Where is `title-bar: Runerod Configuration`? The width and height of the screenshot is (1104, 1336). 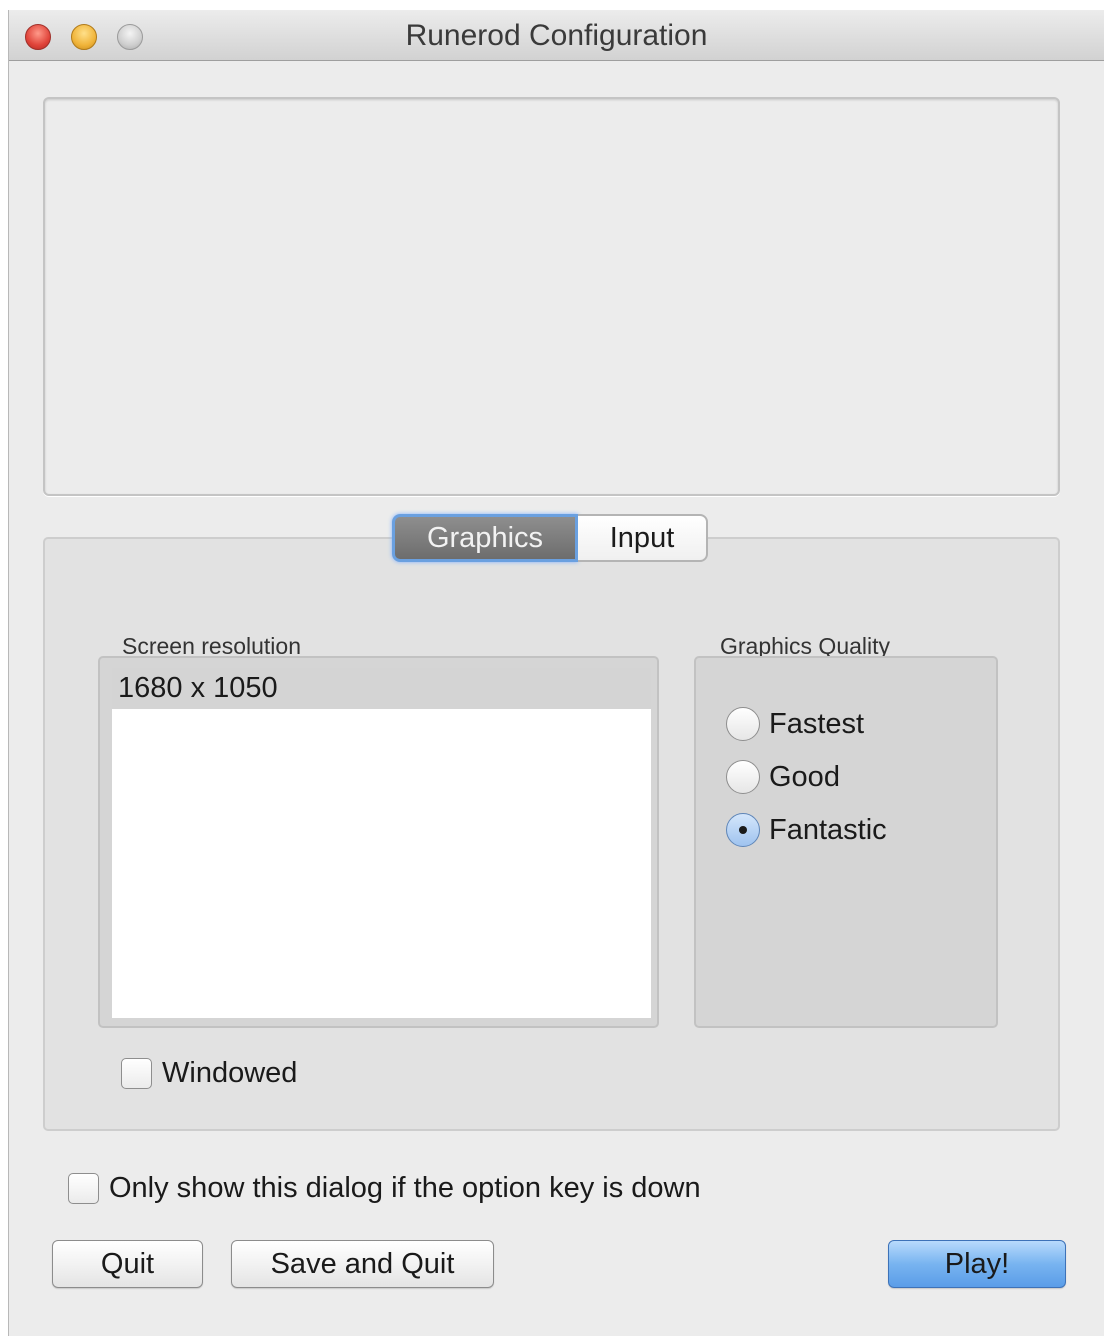 title-bar: Runerod Configuration is located at coordinates (556, 35).